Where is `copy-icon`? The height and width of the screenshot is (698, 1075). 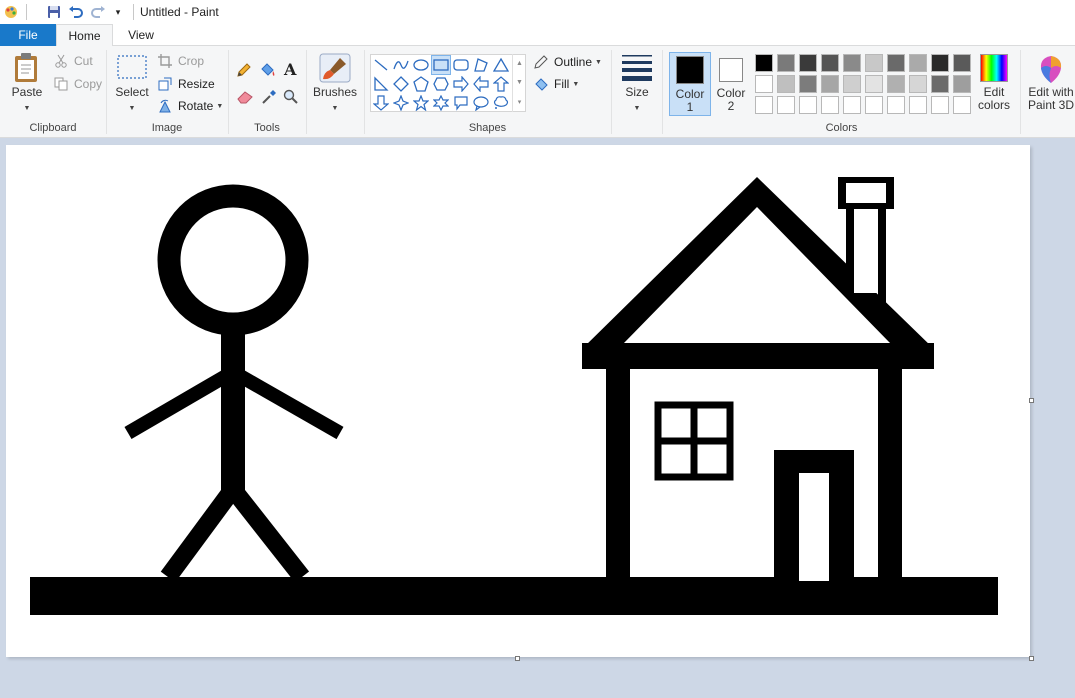 copy-icon is located at coordinates (61, 84).